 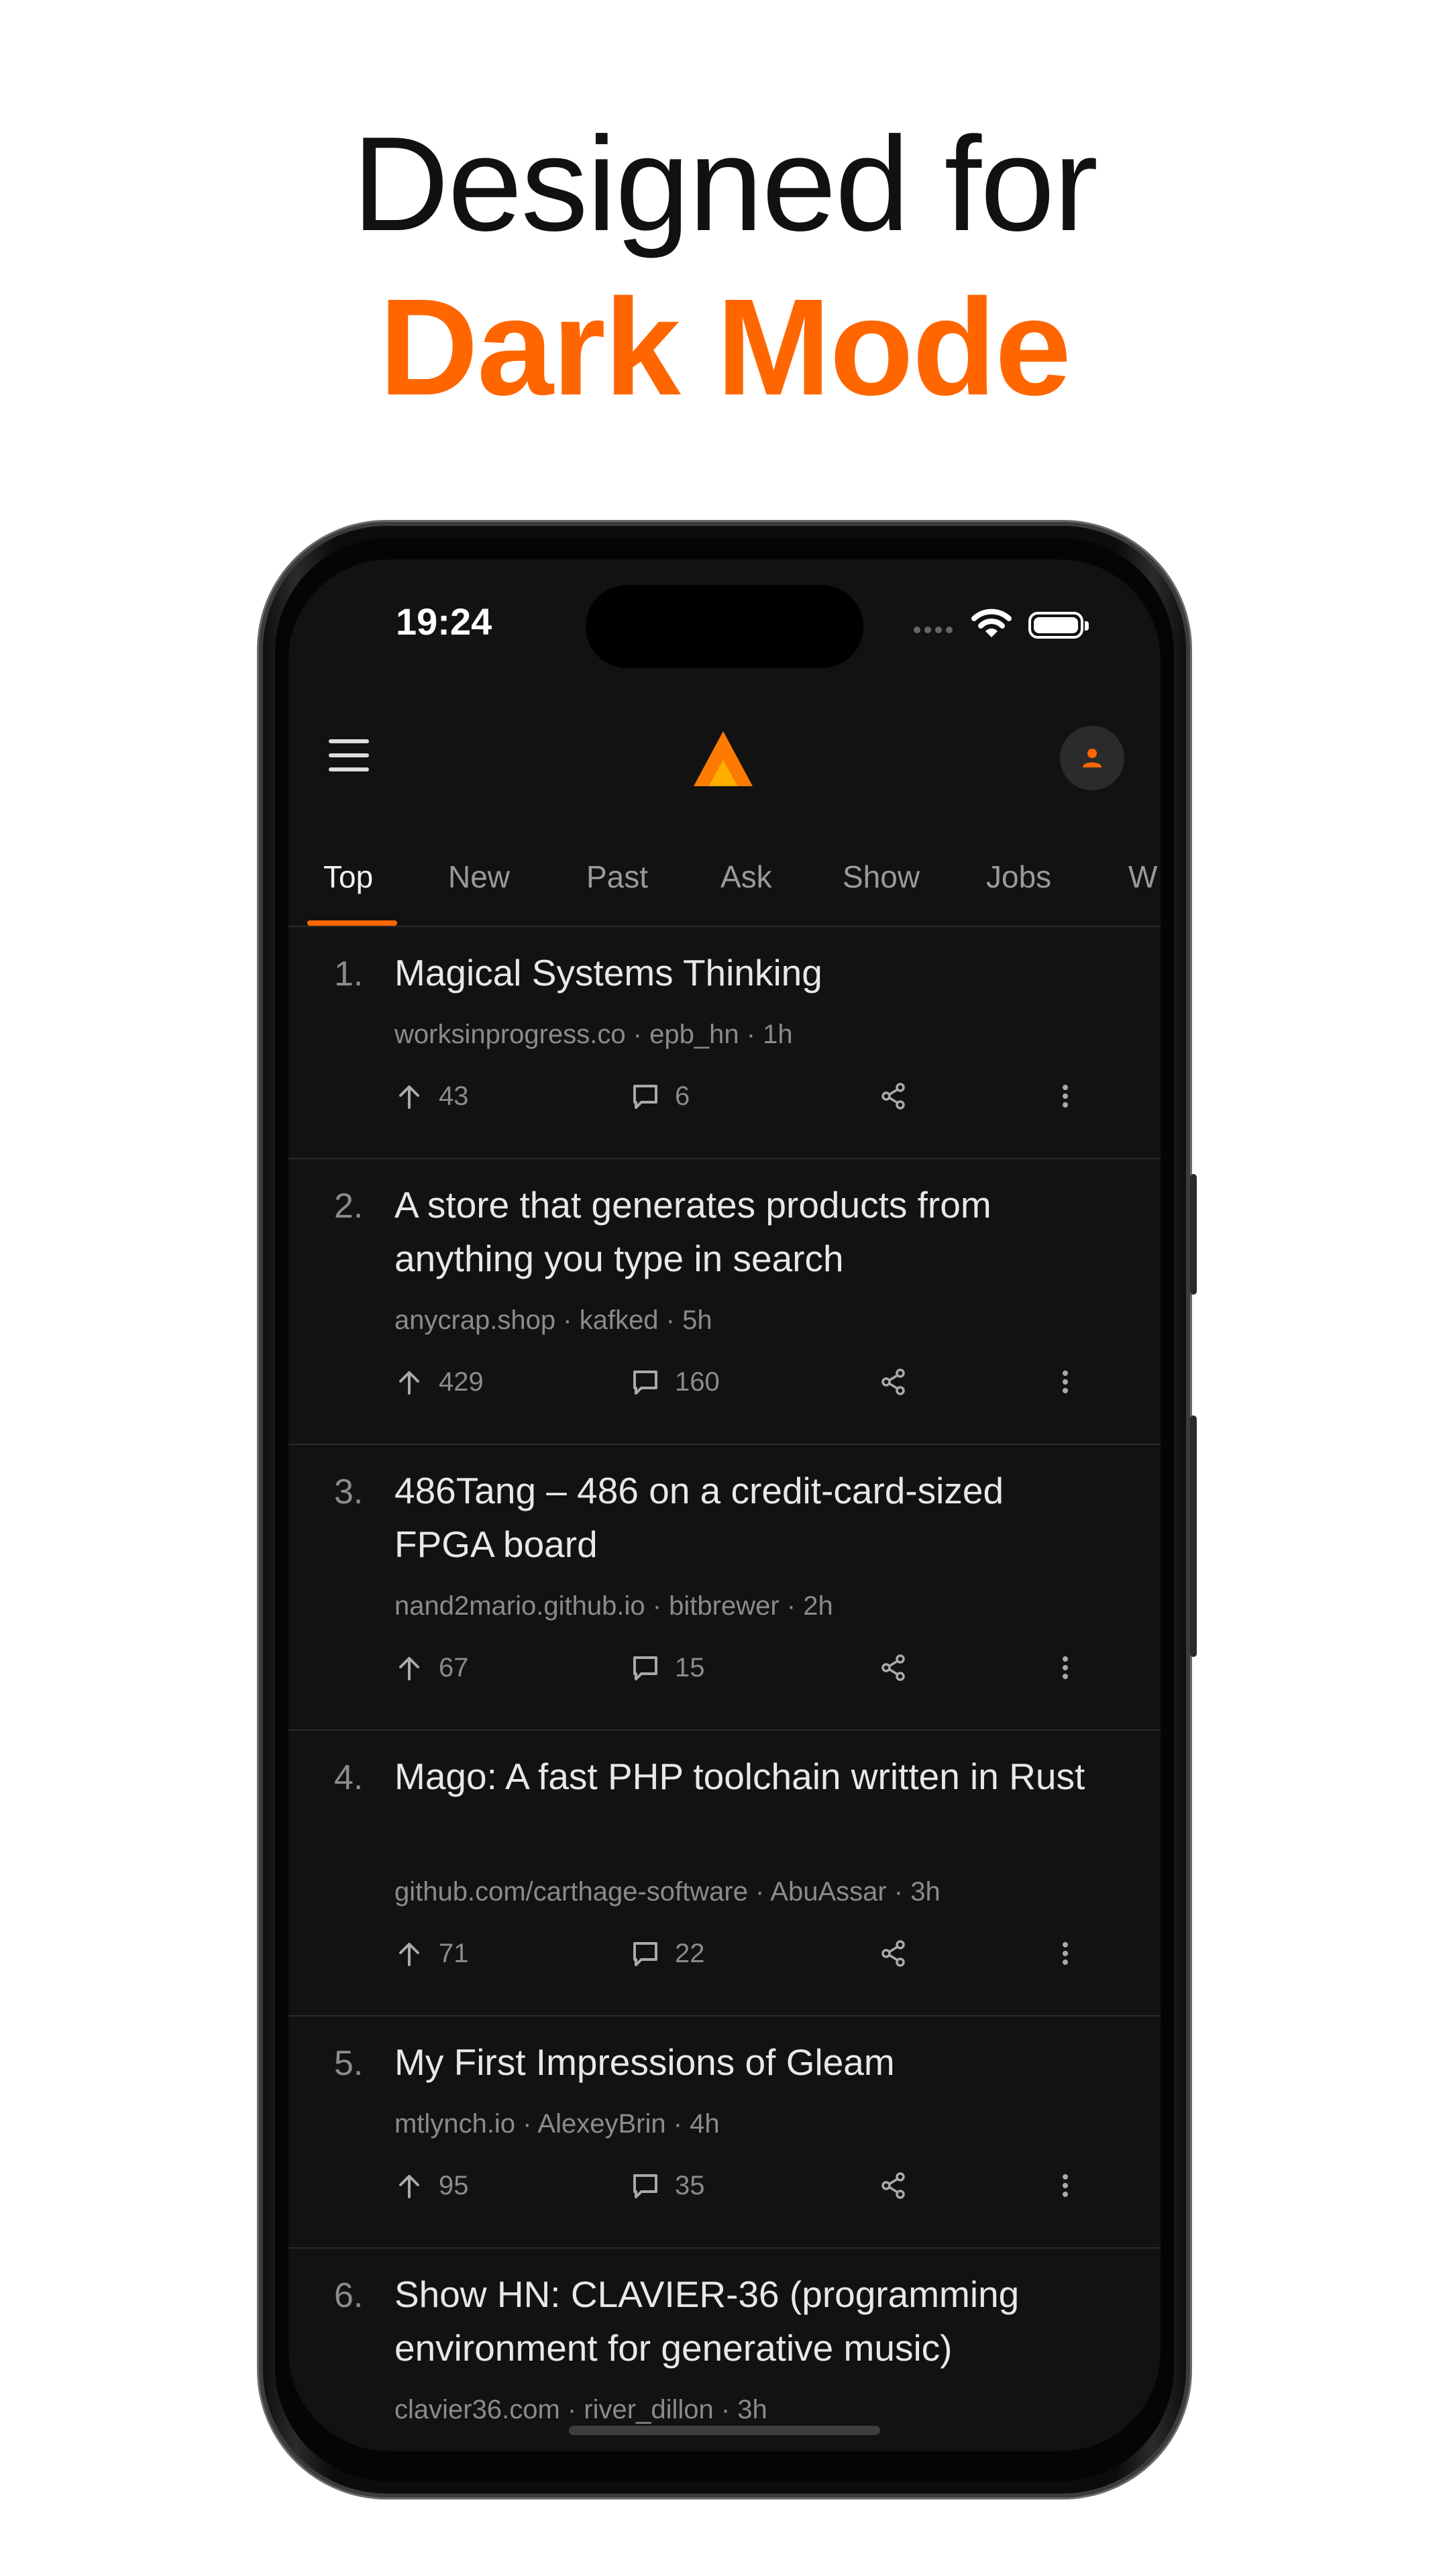 What do you see at coordinates (557, 2124) in the screenshot?
I see `story-meta: mtlynch.io · AlexeyBrin · 4h` at bounding box center [557, 2124].